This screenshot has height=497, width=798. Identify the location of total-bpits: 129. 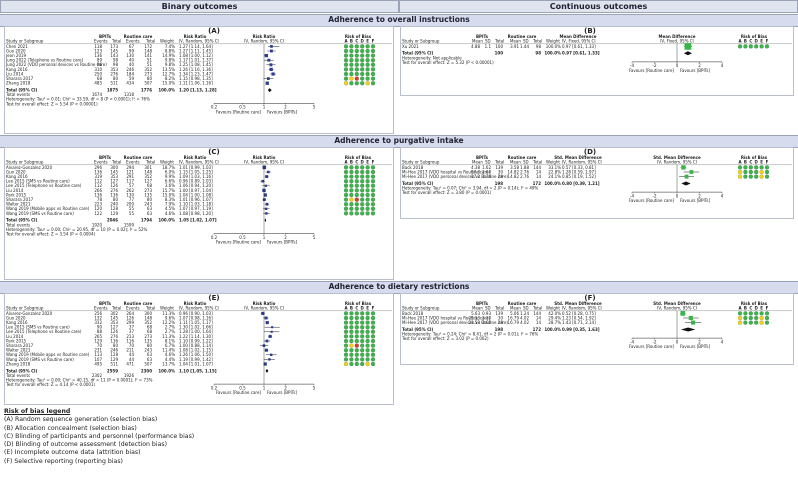
(114, 213).